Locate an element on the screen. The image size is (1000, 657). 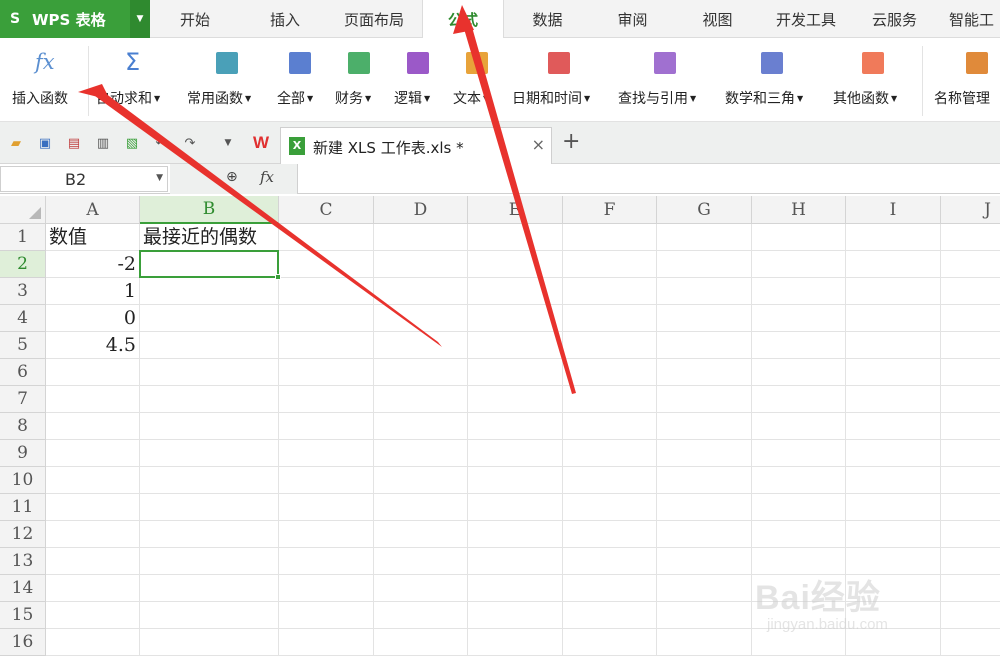
redo-icon: ↷ is located at coordinates (190, 143).